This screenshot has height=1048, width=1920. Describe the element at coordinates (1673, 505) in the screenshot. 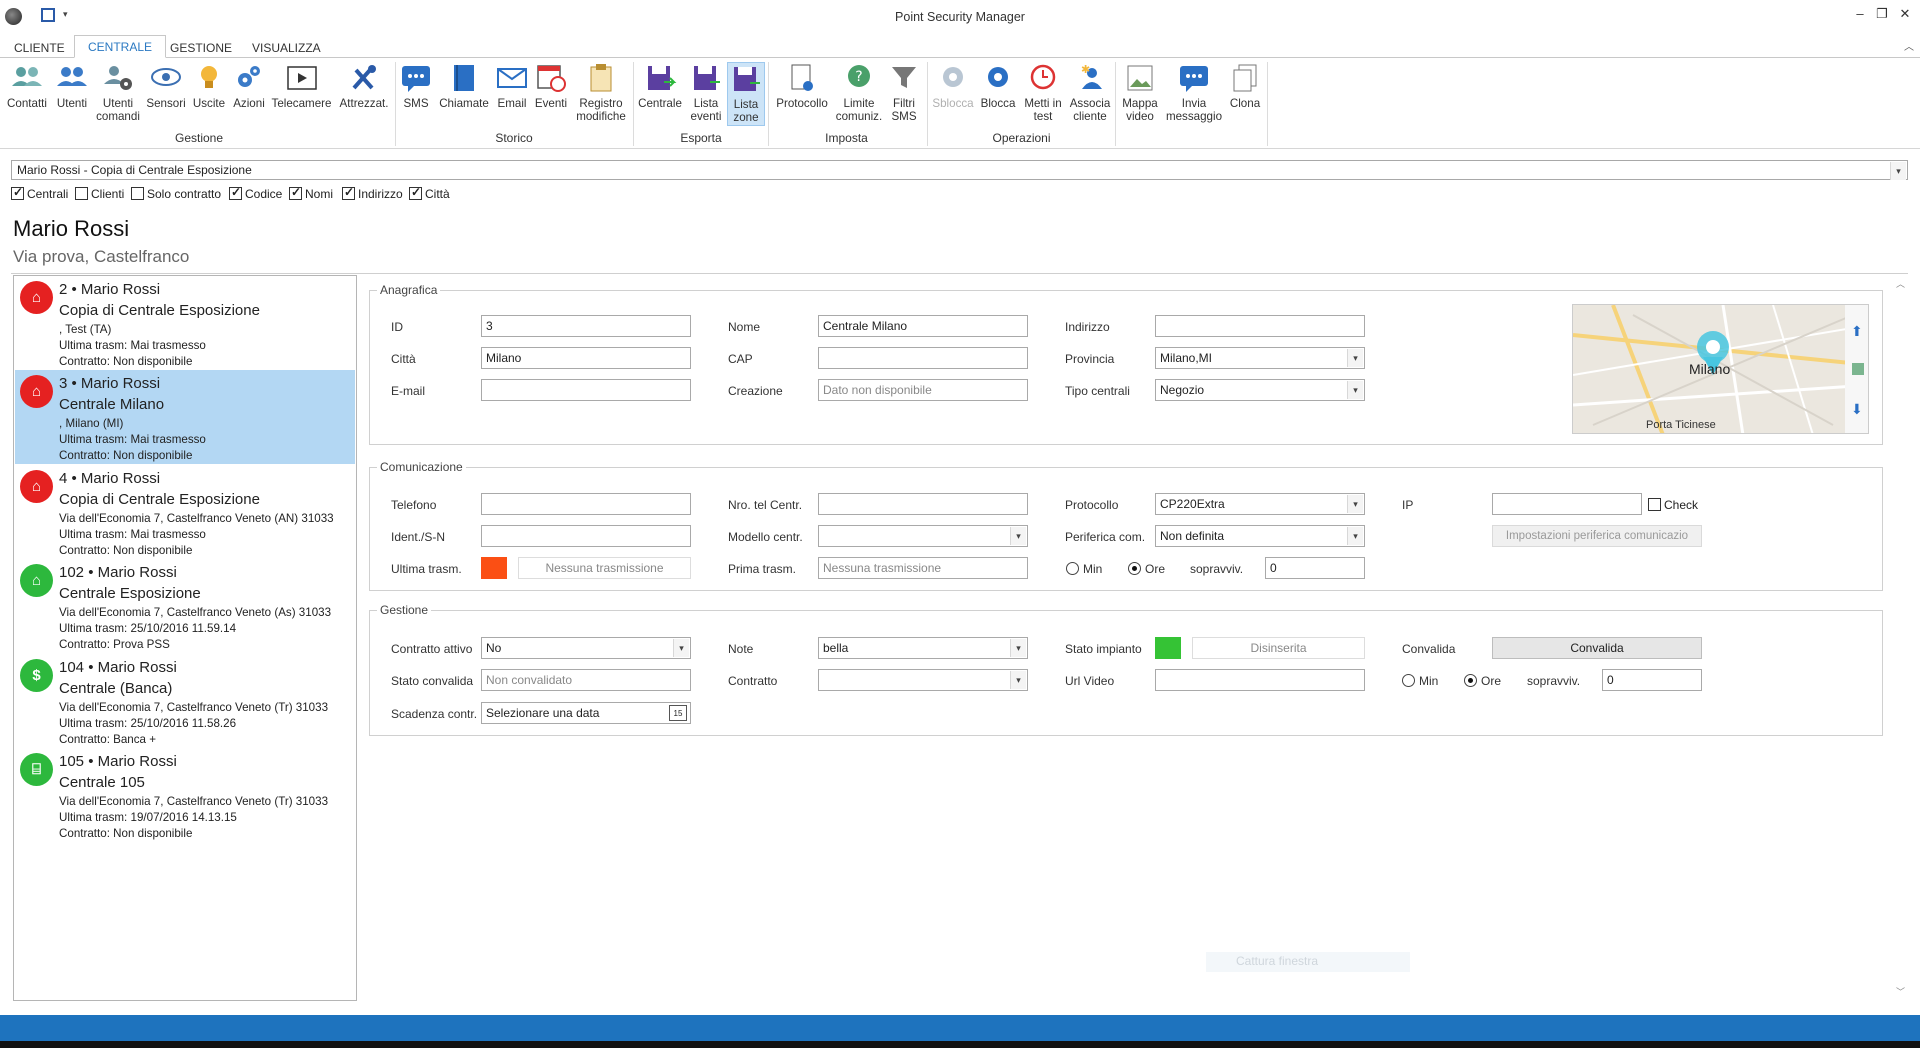

I see `check-toggle: Check` at that location.